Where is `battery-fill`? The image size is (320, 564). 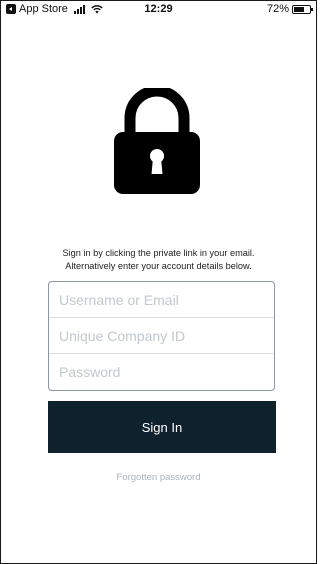
battery-fill is located at coordinates (299, 9).